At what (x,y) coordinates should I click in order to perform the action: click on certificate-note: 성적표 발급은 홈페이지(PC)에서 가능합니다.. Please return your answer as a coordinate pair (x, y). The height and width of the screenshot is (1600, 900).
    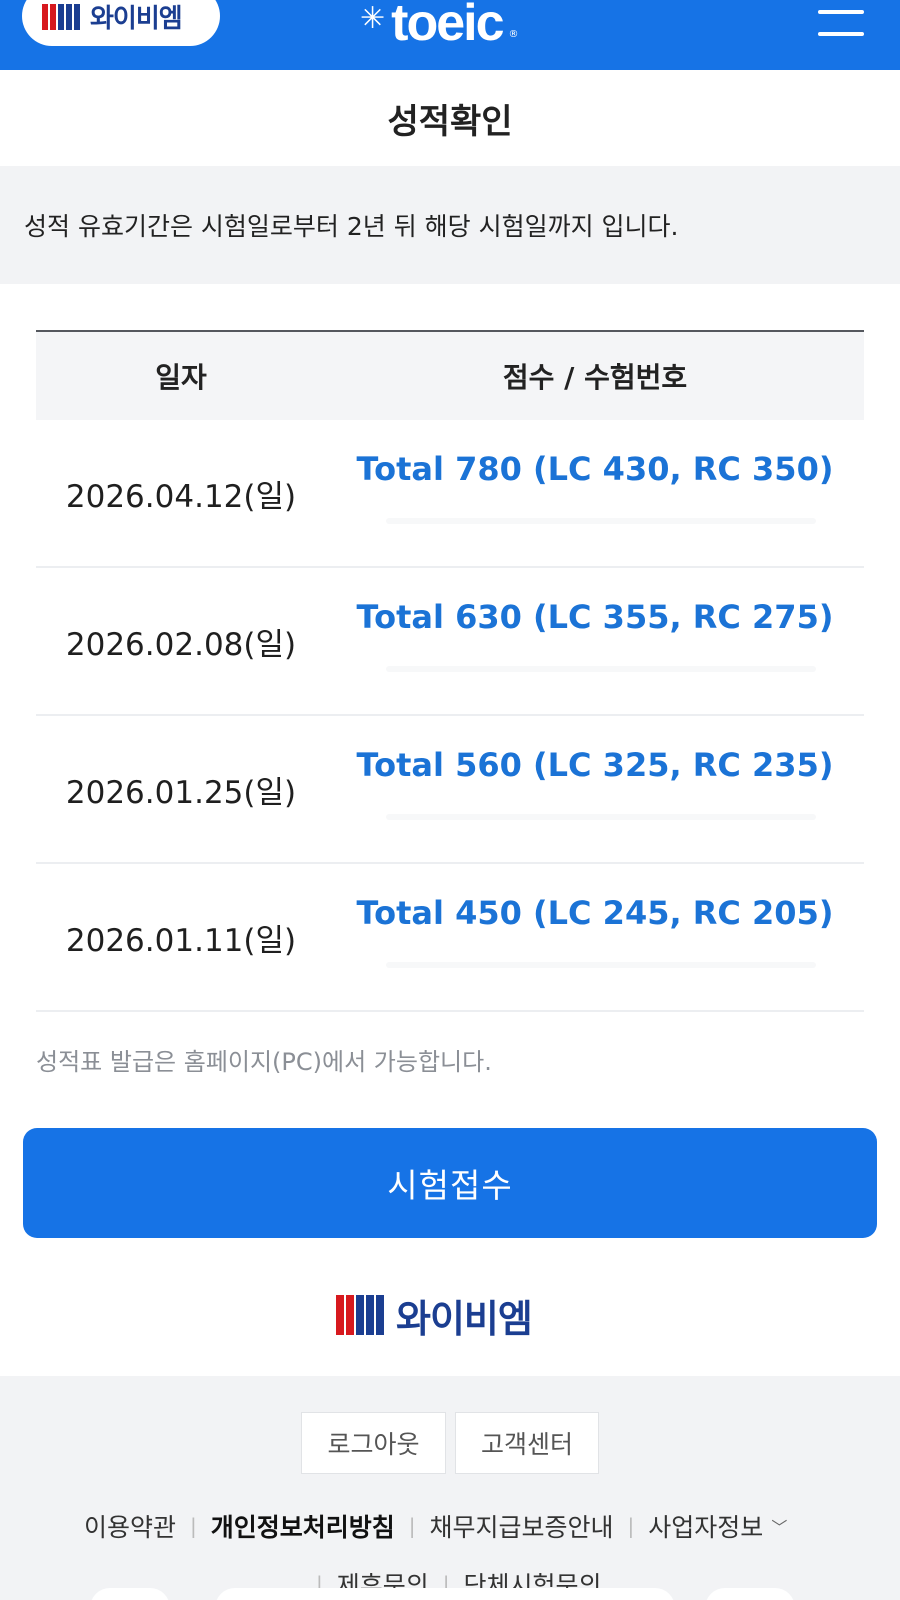
    Looking at the image, I should click on (264, 1062).